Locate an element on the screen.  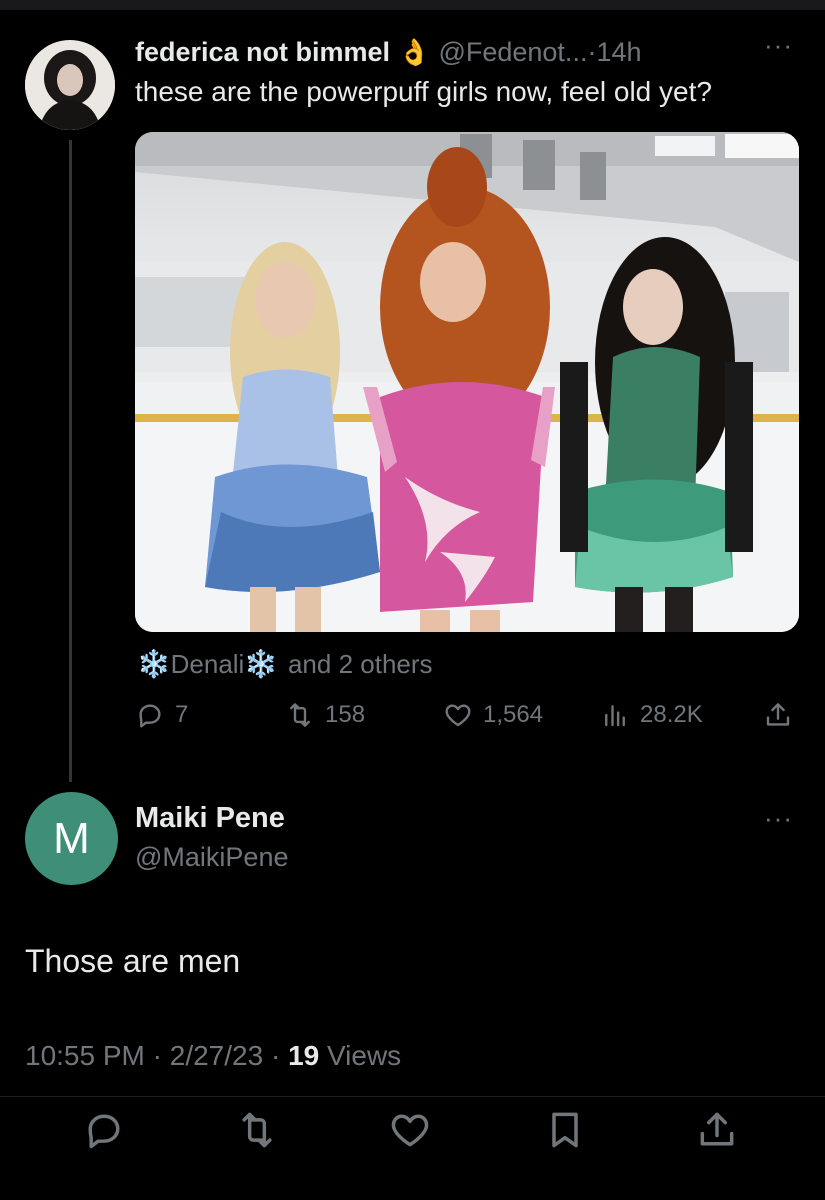
tagged-user-name: Denali is located at coordinates (208, 664).